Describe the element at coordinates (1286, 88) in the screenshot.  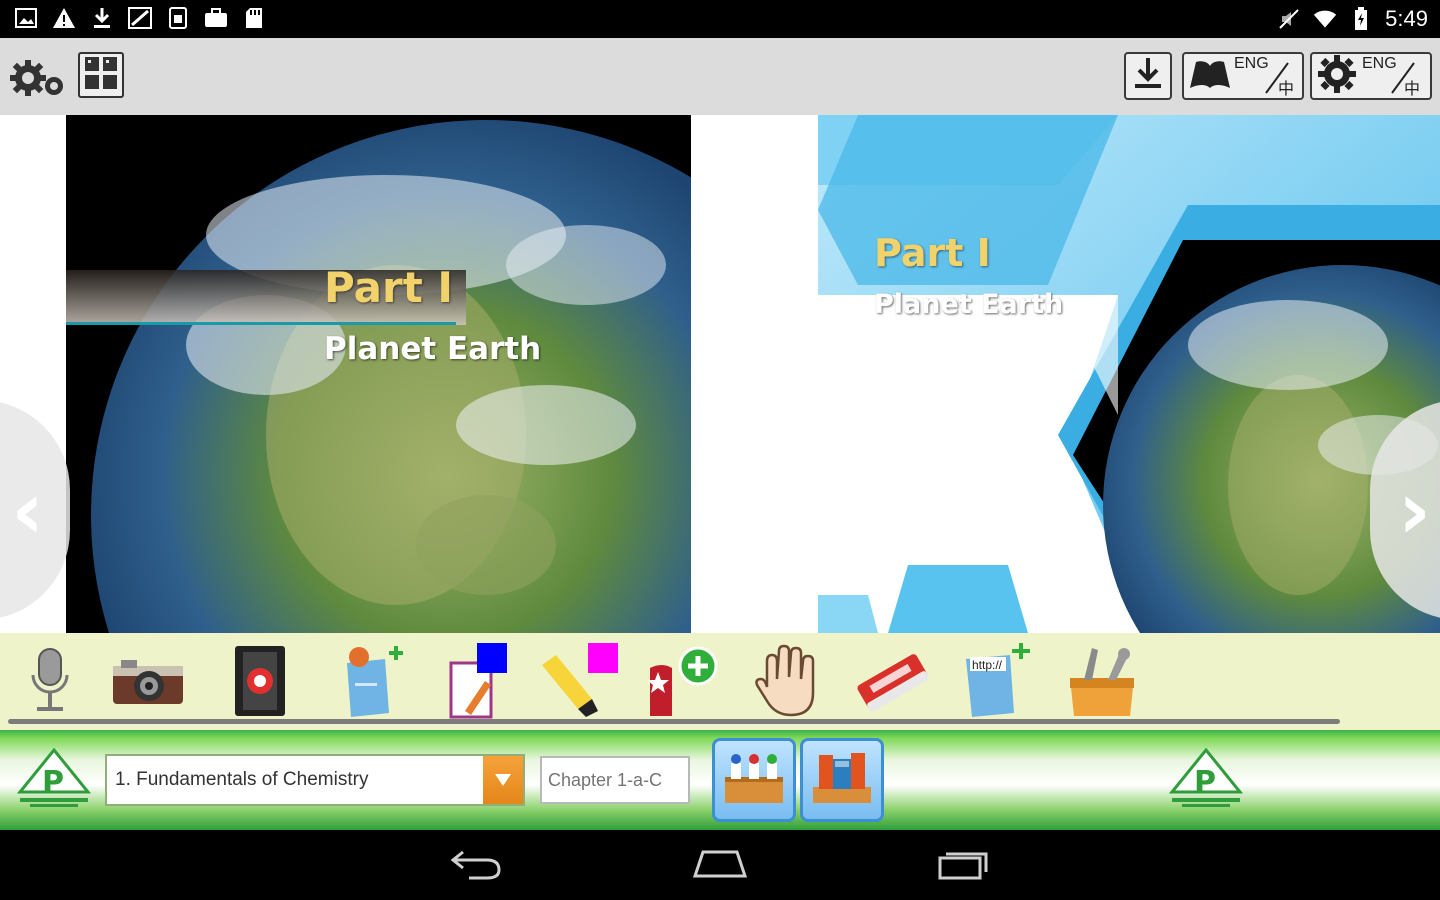
I see `book-lang-chi: 中` at that location.